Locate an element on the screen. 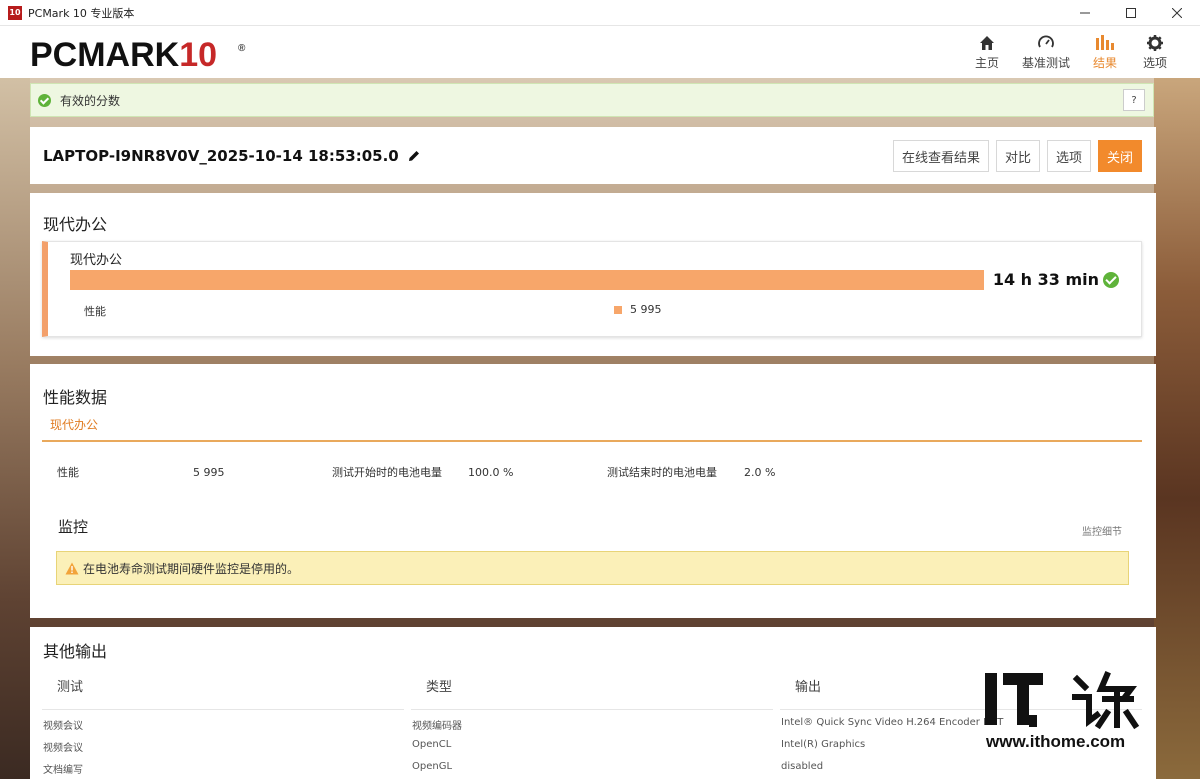  nav-options: 选项 is located at coordinates (1155, 51).